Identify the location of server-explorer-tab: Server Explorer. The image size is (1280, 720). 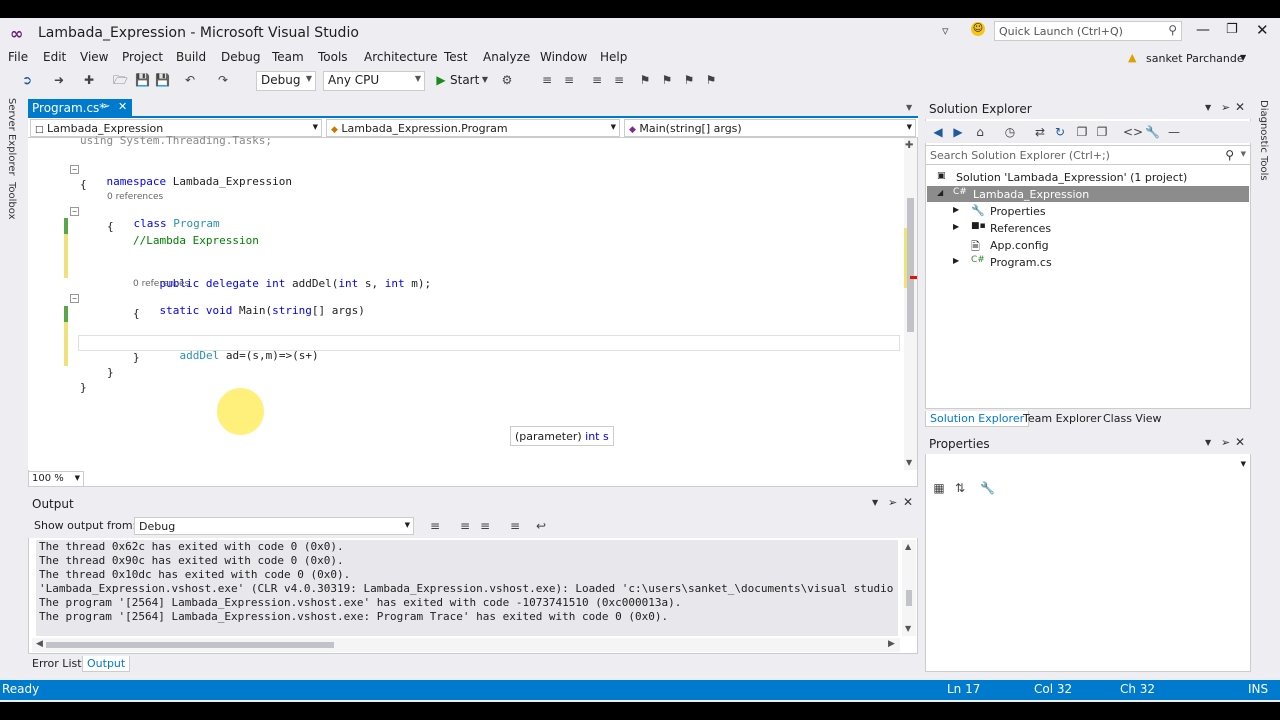
(11, 137).